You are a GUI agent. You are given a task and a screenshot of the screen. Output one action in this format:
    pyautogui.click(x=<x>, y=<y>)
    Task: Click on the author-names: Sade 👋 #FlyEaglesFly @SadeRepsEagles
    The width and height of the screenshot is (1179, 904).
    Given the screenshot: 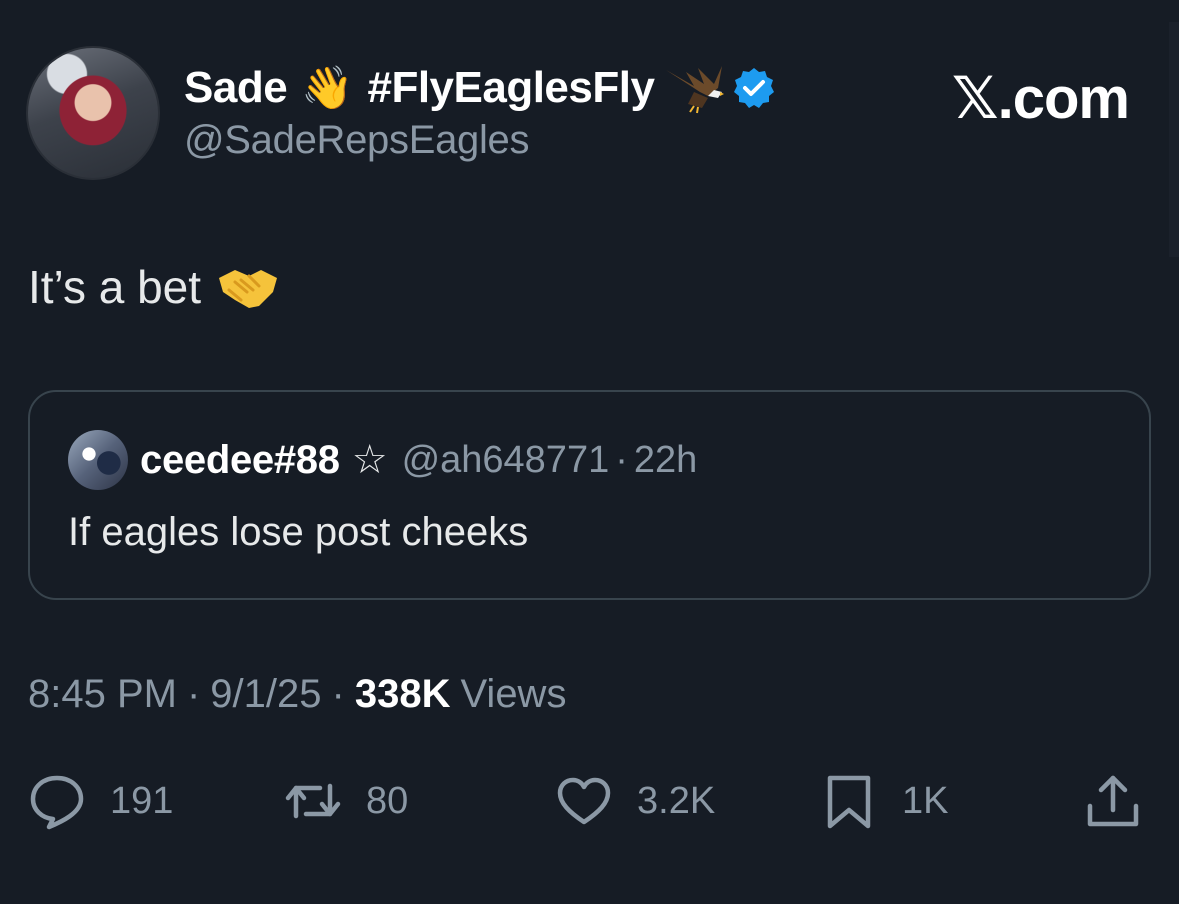 What is the action you would take?
    pyautogui.click(x=480, y=104)
    